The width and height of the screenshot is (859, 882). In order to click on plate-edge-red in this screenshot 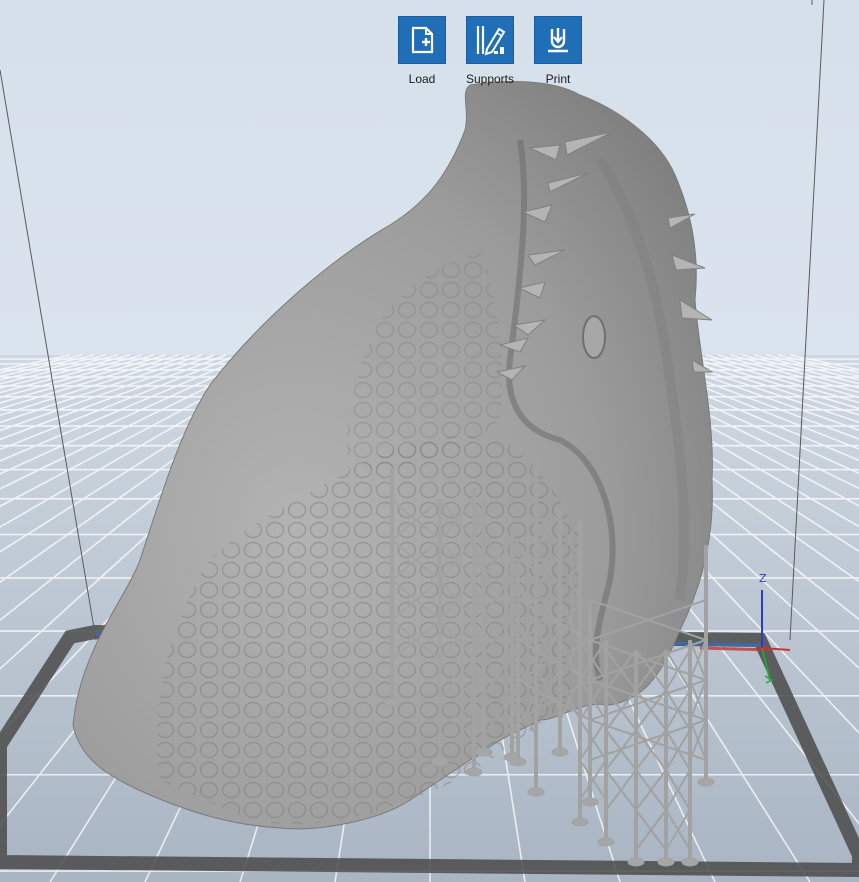, I will do `click(735, 649)`.